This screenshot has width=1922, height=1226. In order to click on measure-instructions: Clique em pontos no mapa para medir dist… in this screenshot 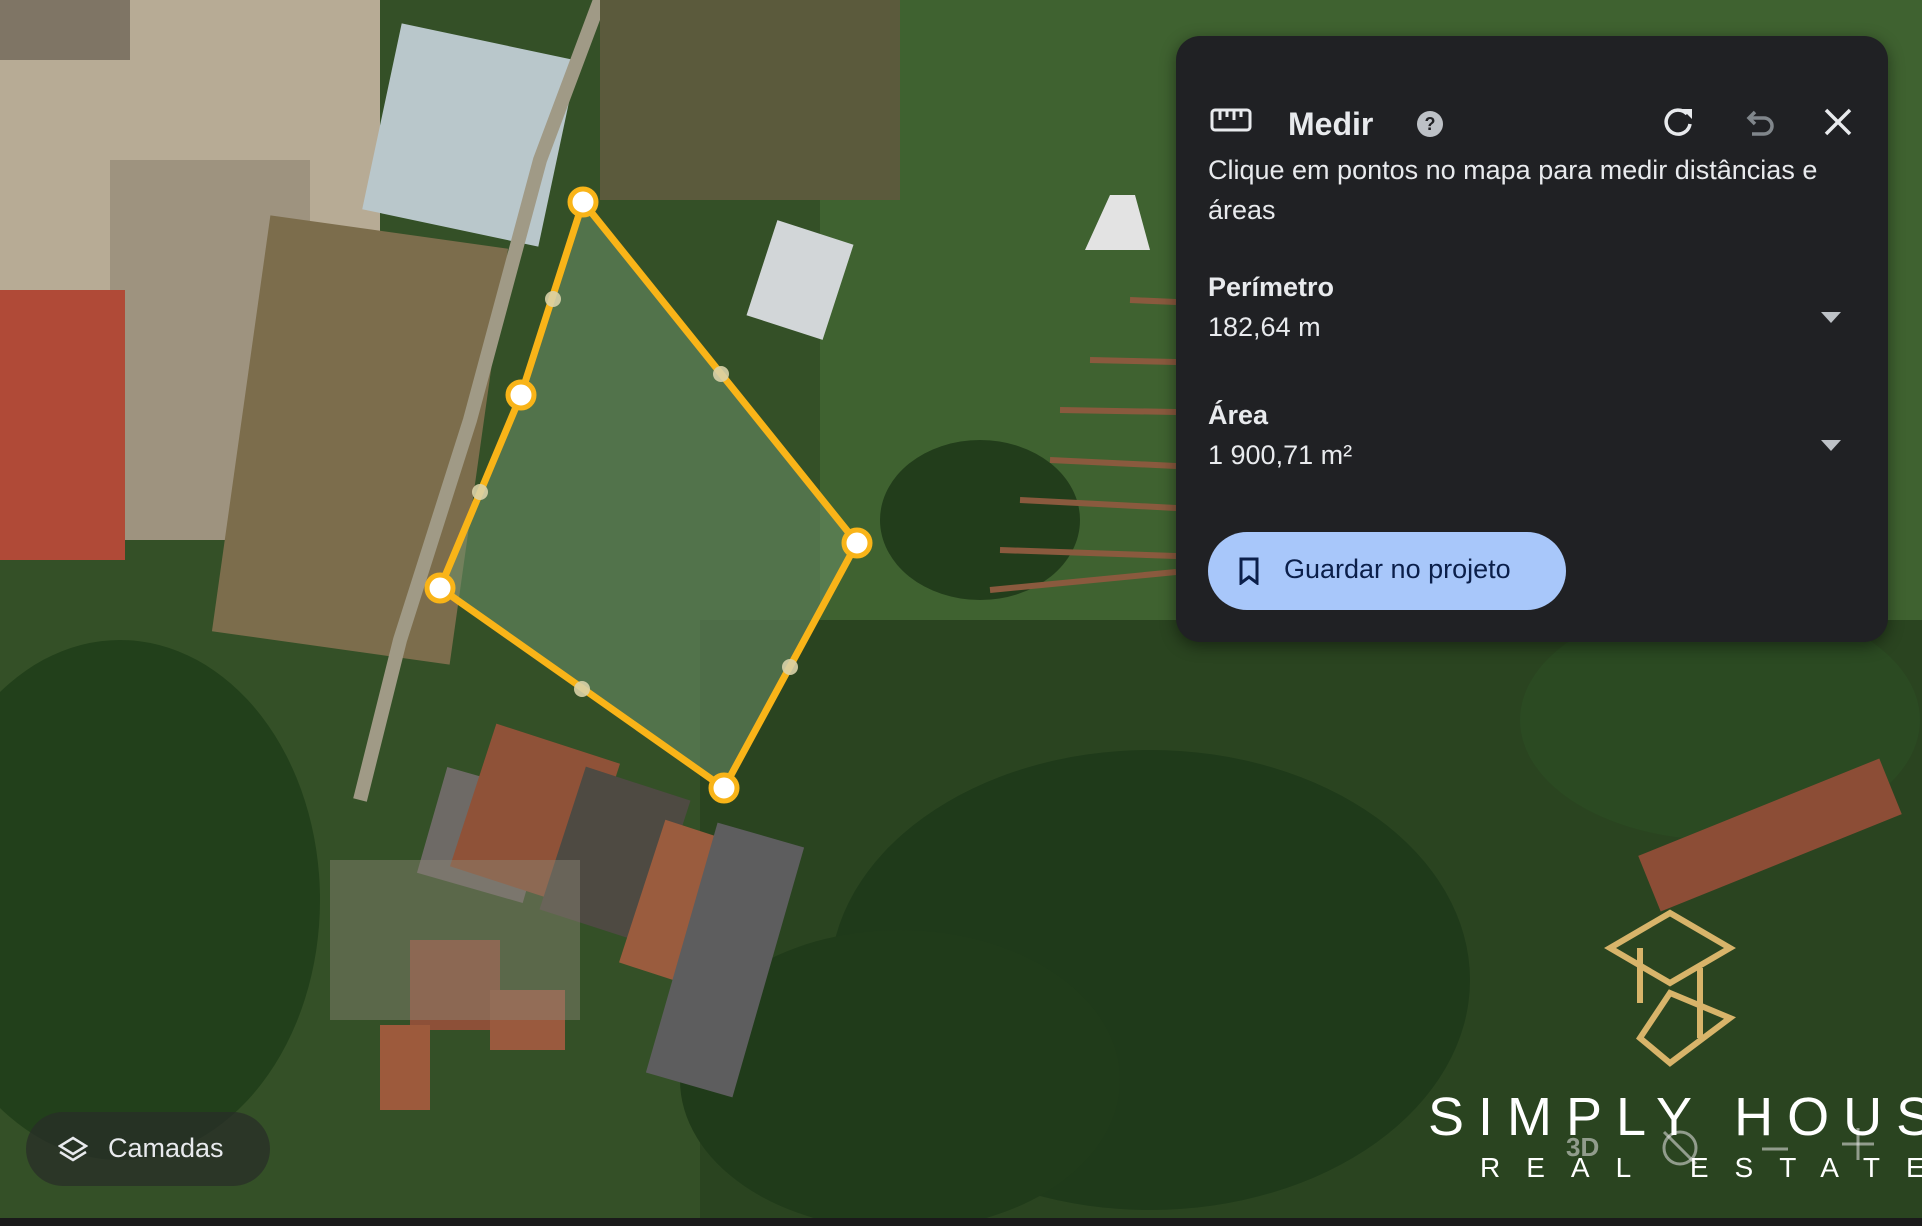, I will do `click(1513, 190)`.